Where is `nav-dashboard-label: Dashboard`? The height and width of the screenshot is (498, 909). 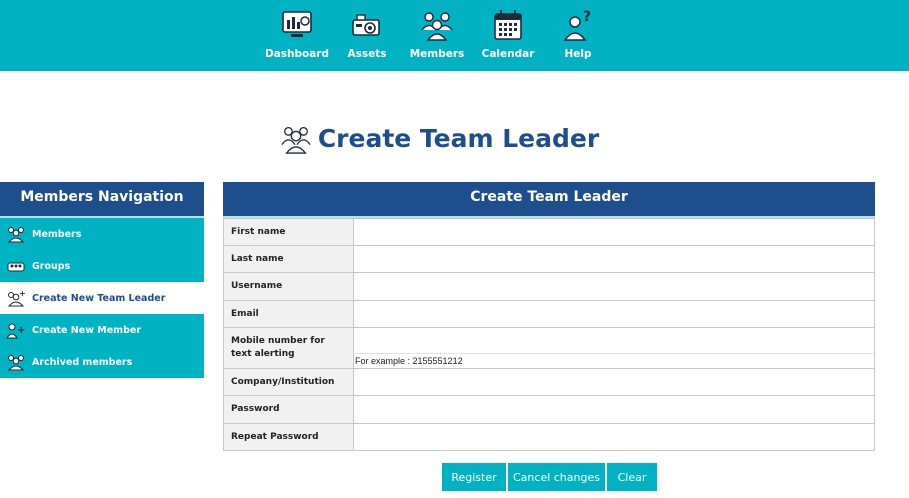 nav-dashboard-label: Dashboard is located at coordinates (297, 54).